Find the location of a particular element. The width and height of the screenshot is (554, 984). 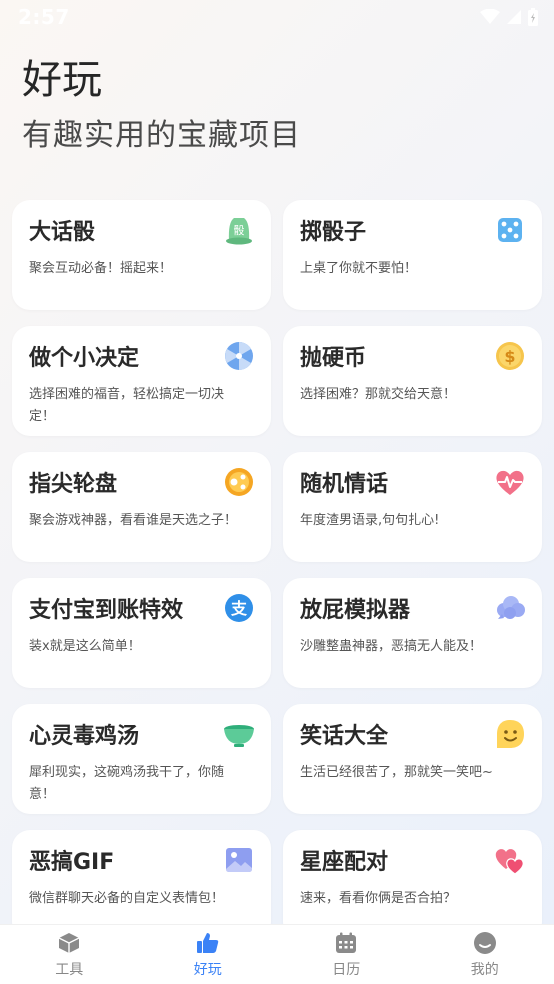

card-title: 心灵毒鸡汤 is located at coordinates (84, 736).